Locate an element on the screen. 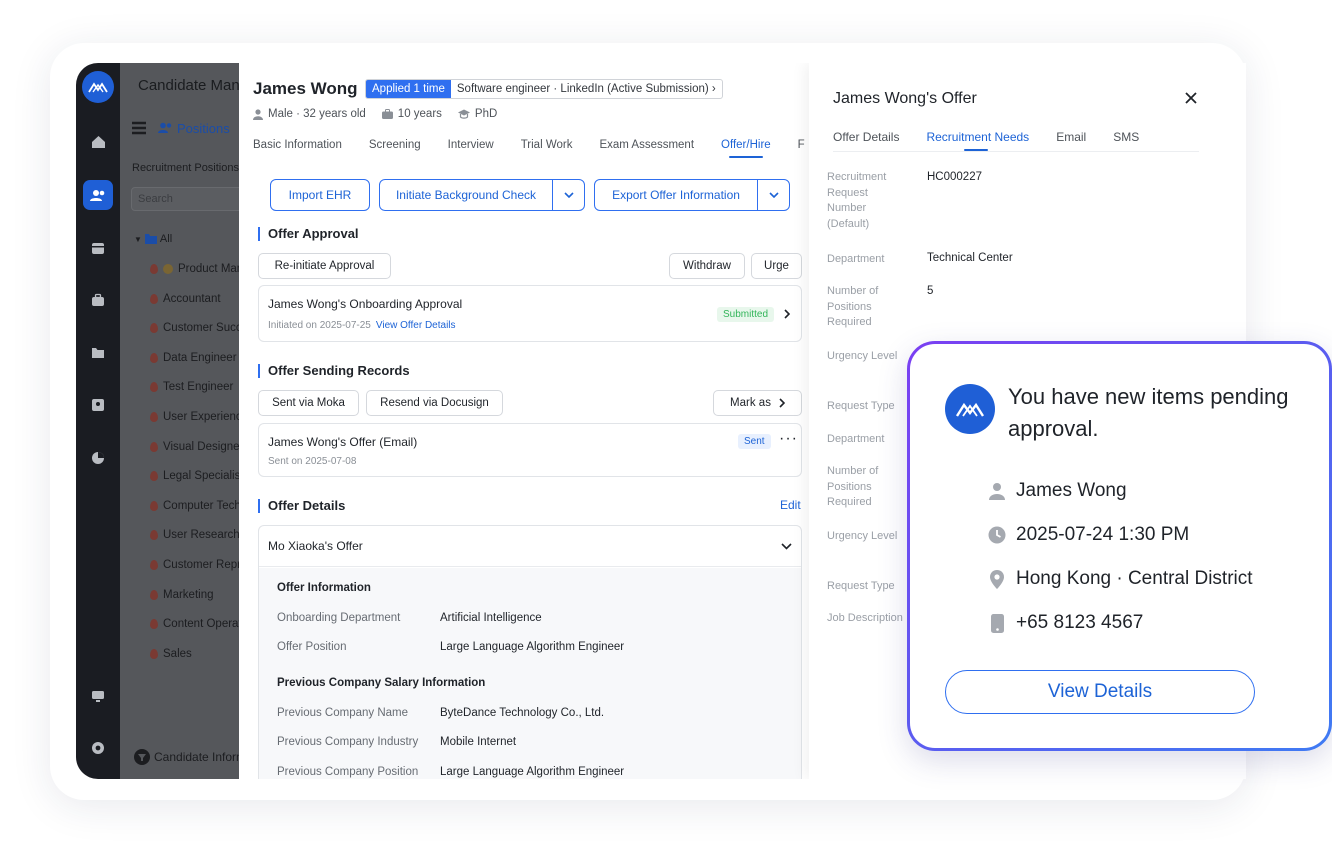 This screenshot has height=860, width=1332. nav-item: Accountant is located at coordinates (185, 299).